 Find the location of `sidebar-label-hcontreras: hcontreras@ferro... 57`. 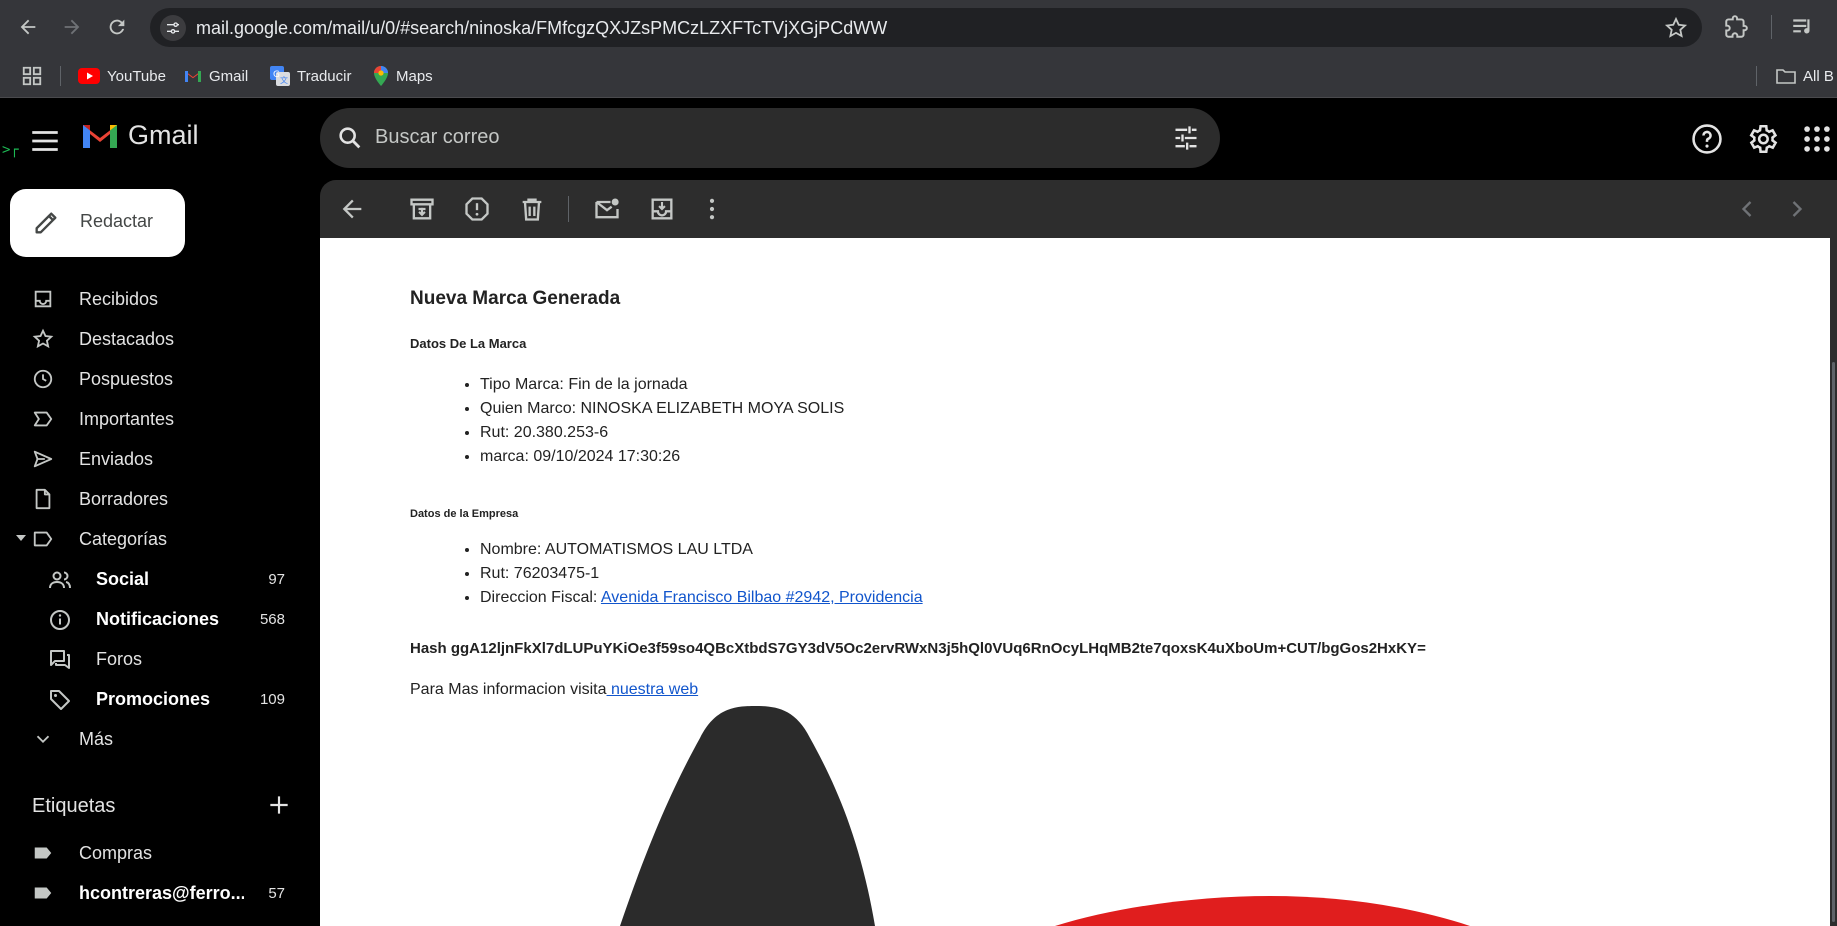

sidebar-label-hcontreras: hcontreras@ferro... 57 is located at coordinates (160, 893).